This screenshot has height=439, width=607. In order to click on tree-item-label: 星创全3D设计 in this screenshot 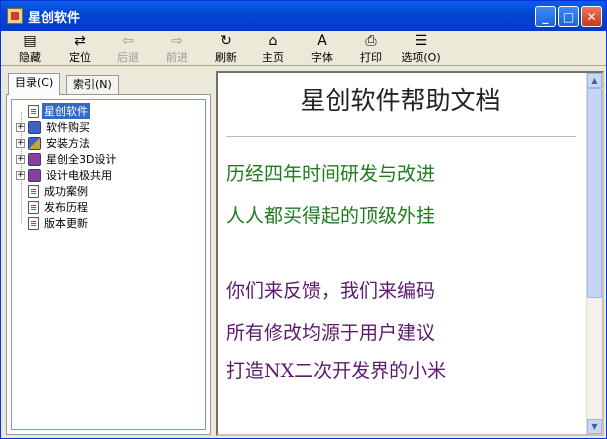, I will do `click(81, 159)`.